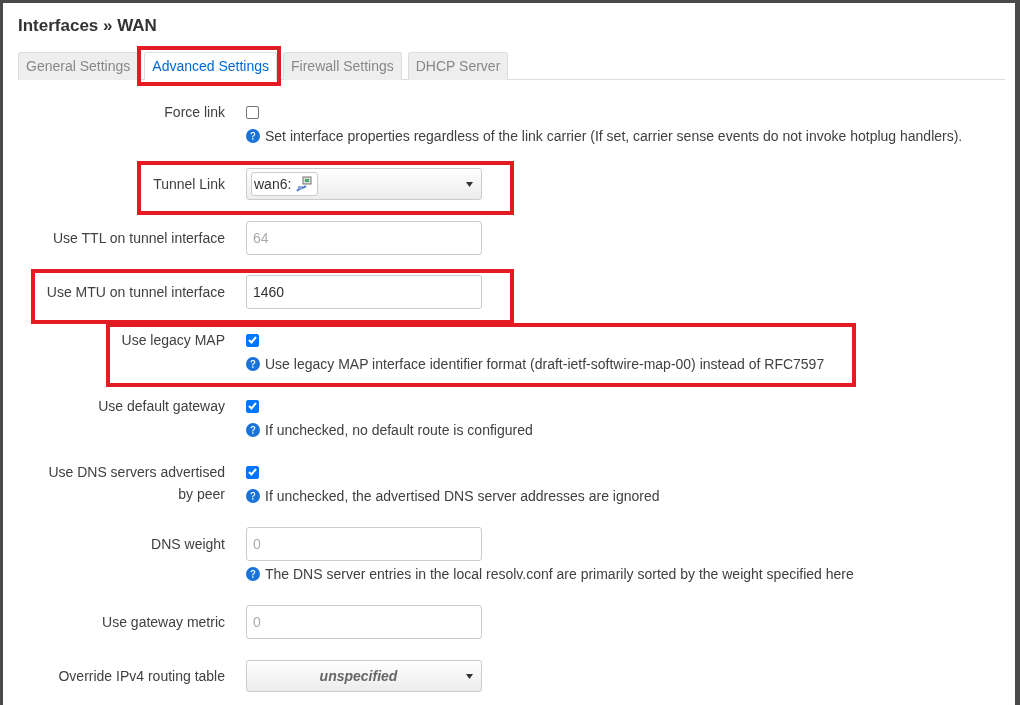 This screenshot has height=705, width=1020. Describe the element at coordinates (559, 574) in the screenshot. I see `help-text: The DNS server entries in the local resolv.conf are primarily sorted by the weight specified here` at that location.